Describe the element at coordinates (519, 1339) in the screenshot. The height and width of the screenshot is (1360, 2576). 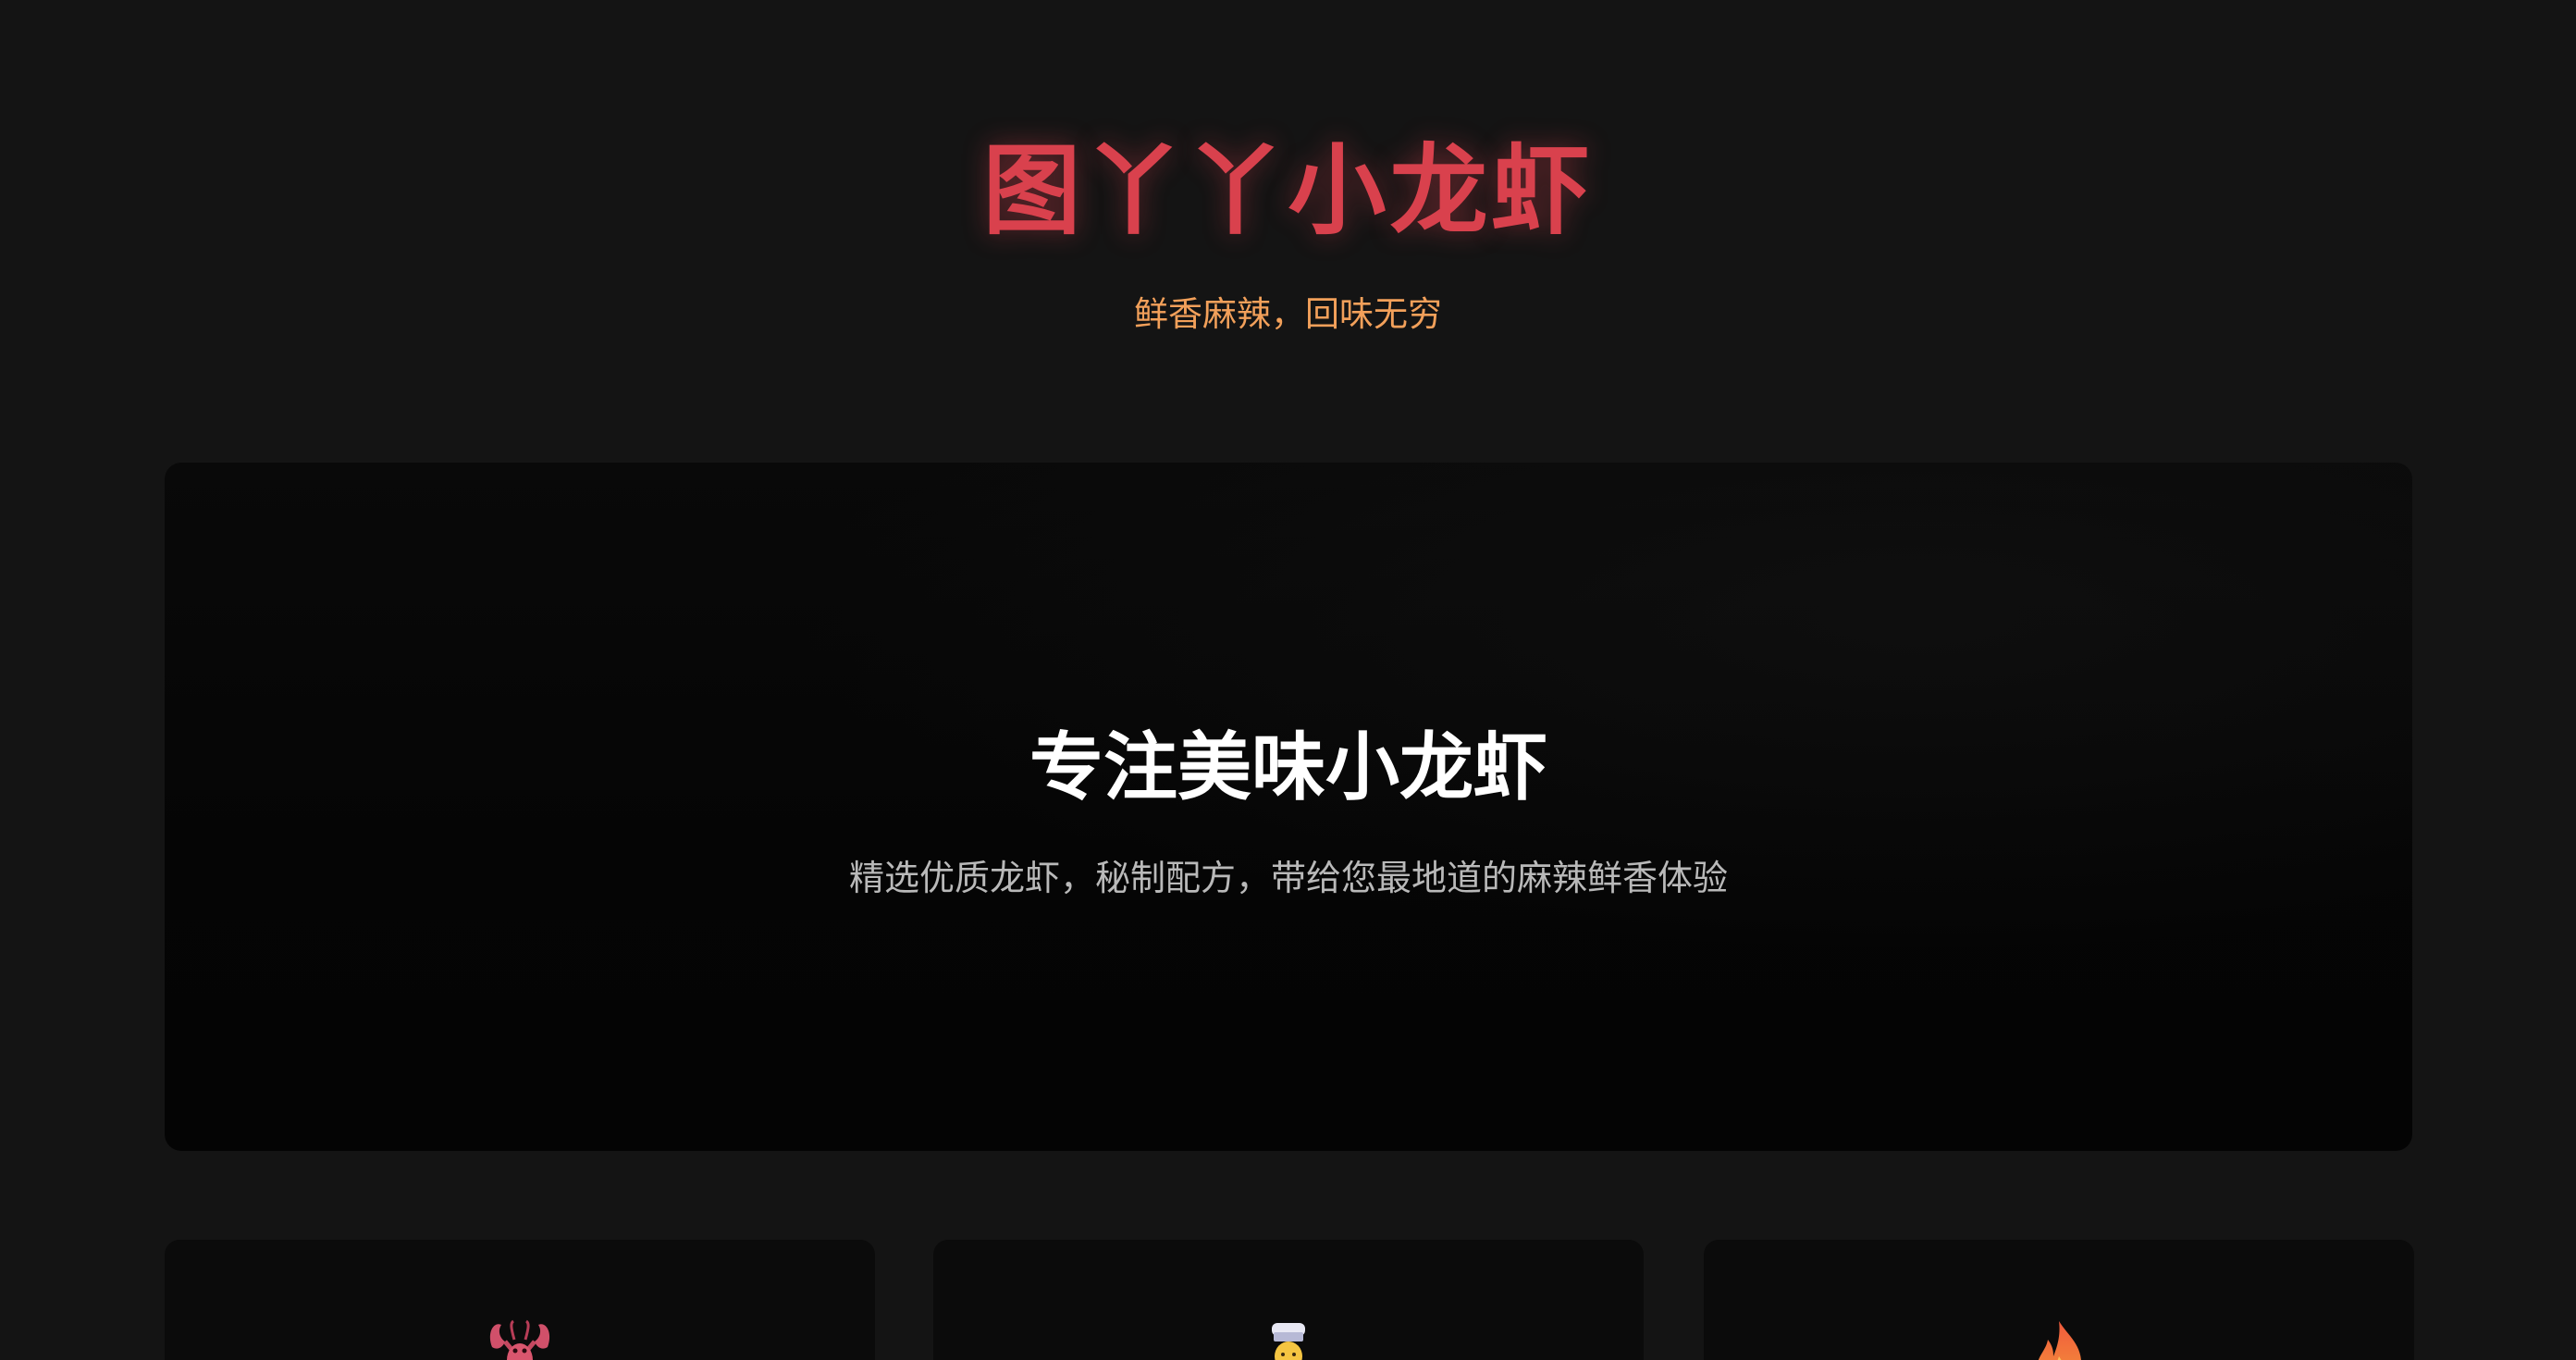
I see `lobster-icon` at that location.